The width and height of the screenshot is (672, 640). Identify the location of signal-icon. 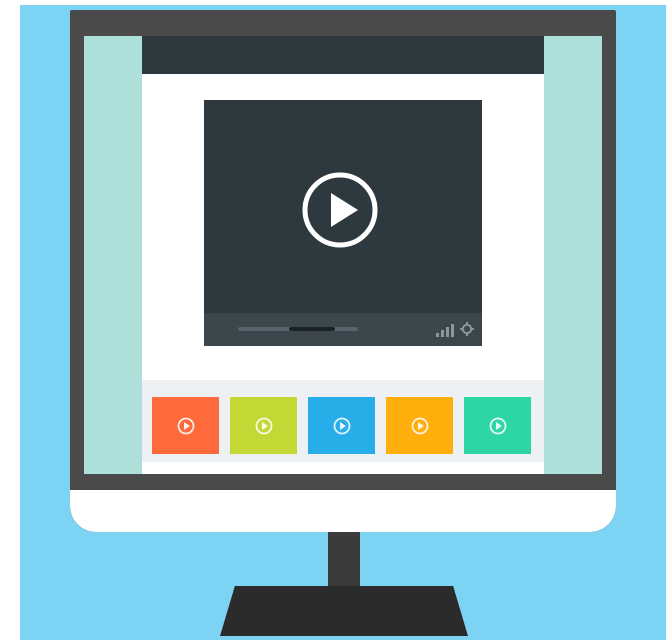
(445, 330).